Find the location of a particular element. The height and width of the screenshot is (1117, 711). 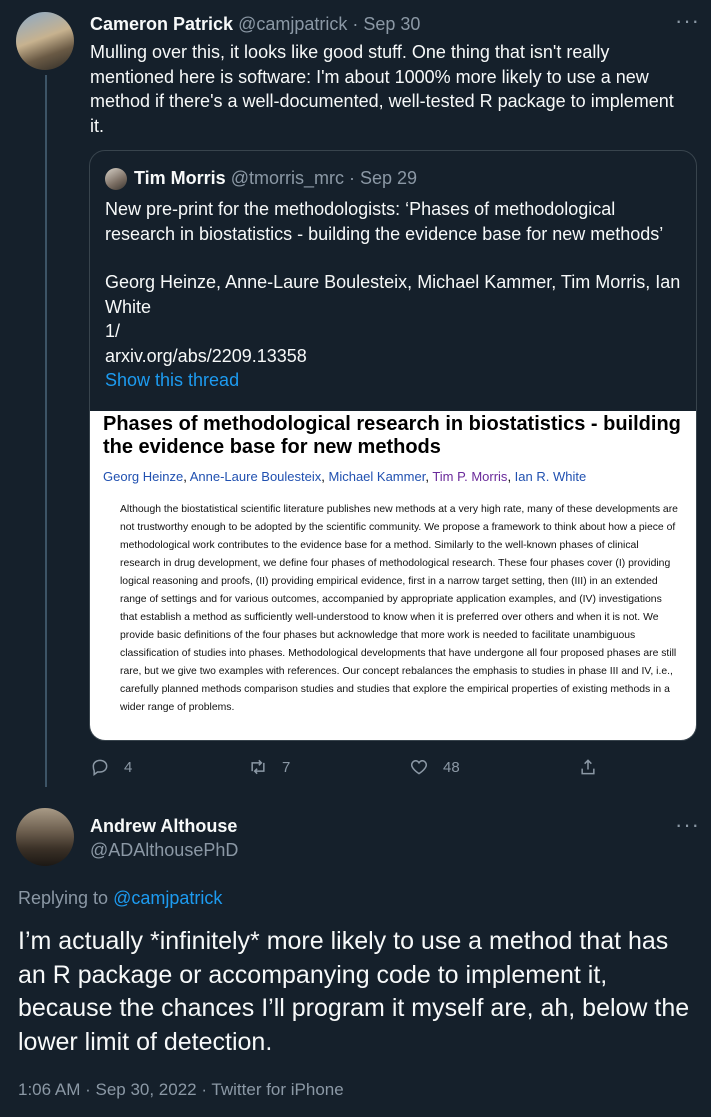

reply-icon is located at coordinates (100, 767).